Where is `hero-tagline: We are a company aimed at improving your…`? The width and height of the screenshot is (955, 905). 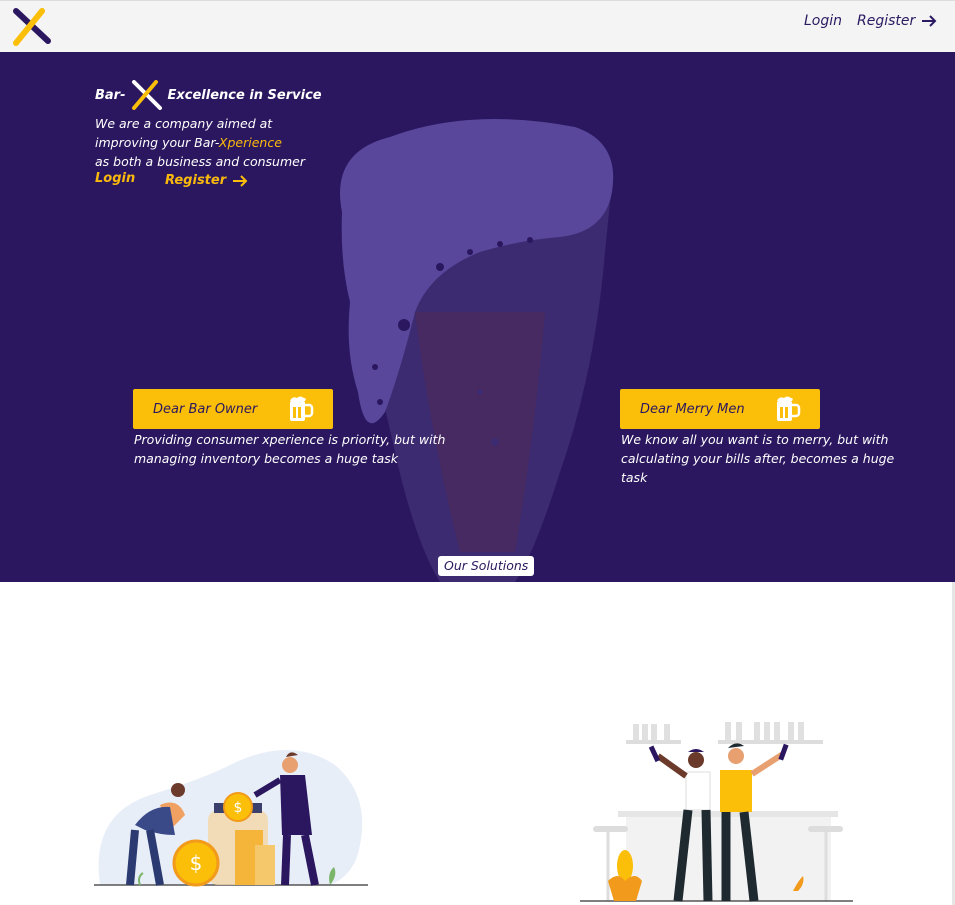
hero-tagline: We are a company aimed at improving your… is located at coordinates (200, 142).